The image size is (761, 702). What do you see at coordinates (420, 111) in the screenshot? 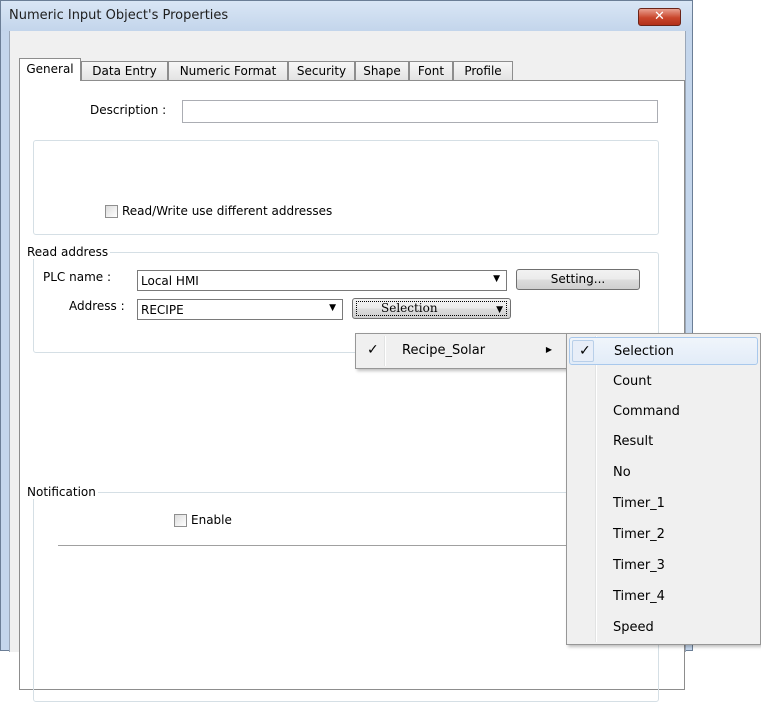
I see `description-input` at bounding box center [420, 111].